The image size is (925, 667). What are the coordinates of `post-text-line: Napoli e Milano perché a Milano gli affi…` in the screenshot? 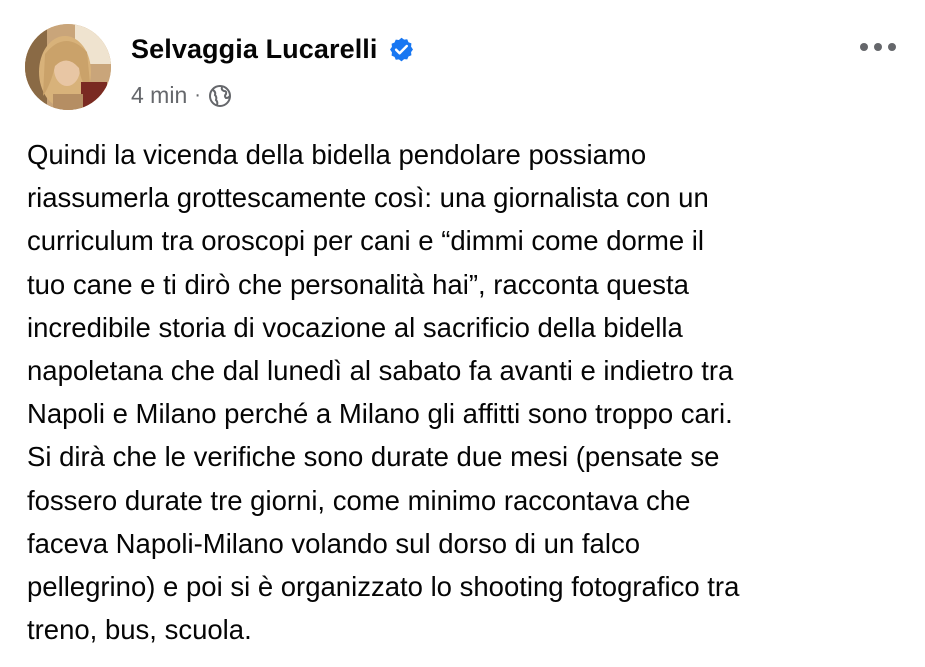 It's located at (380, 414).